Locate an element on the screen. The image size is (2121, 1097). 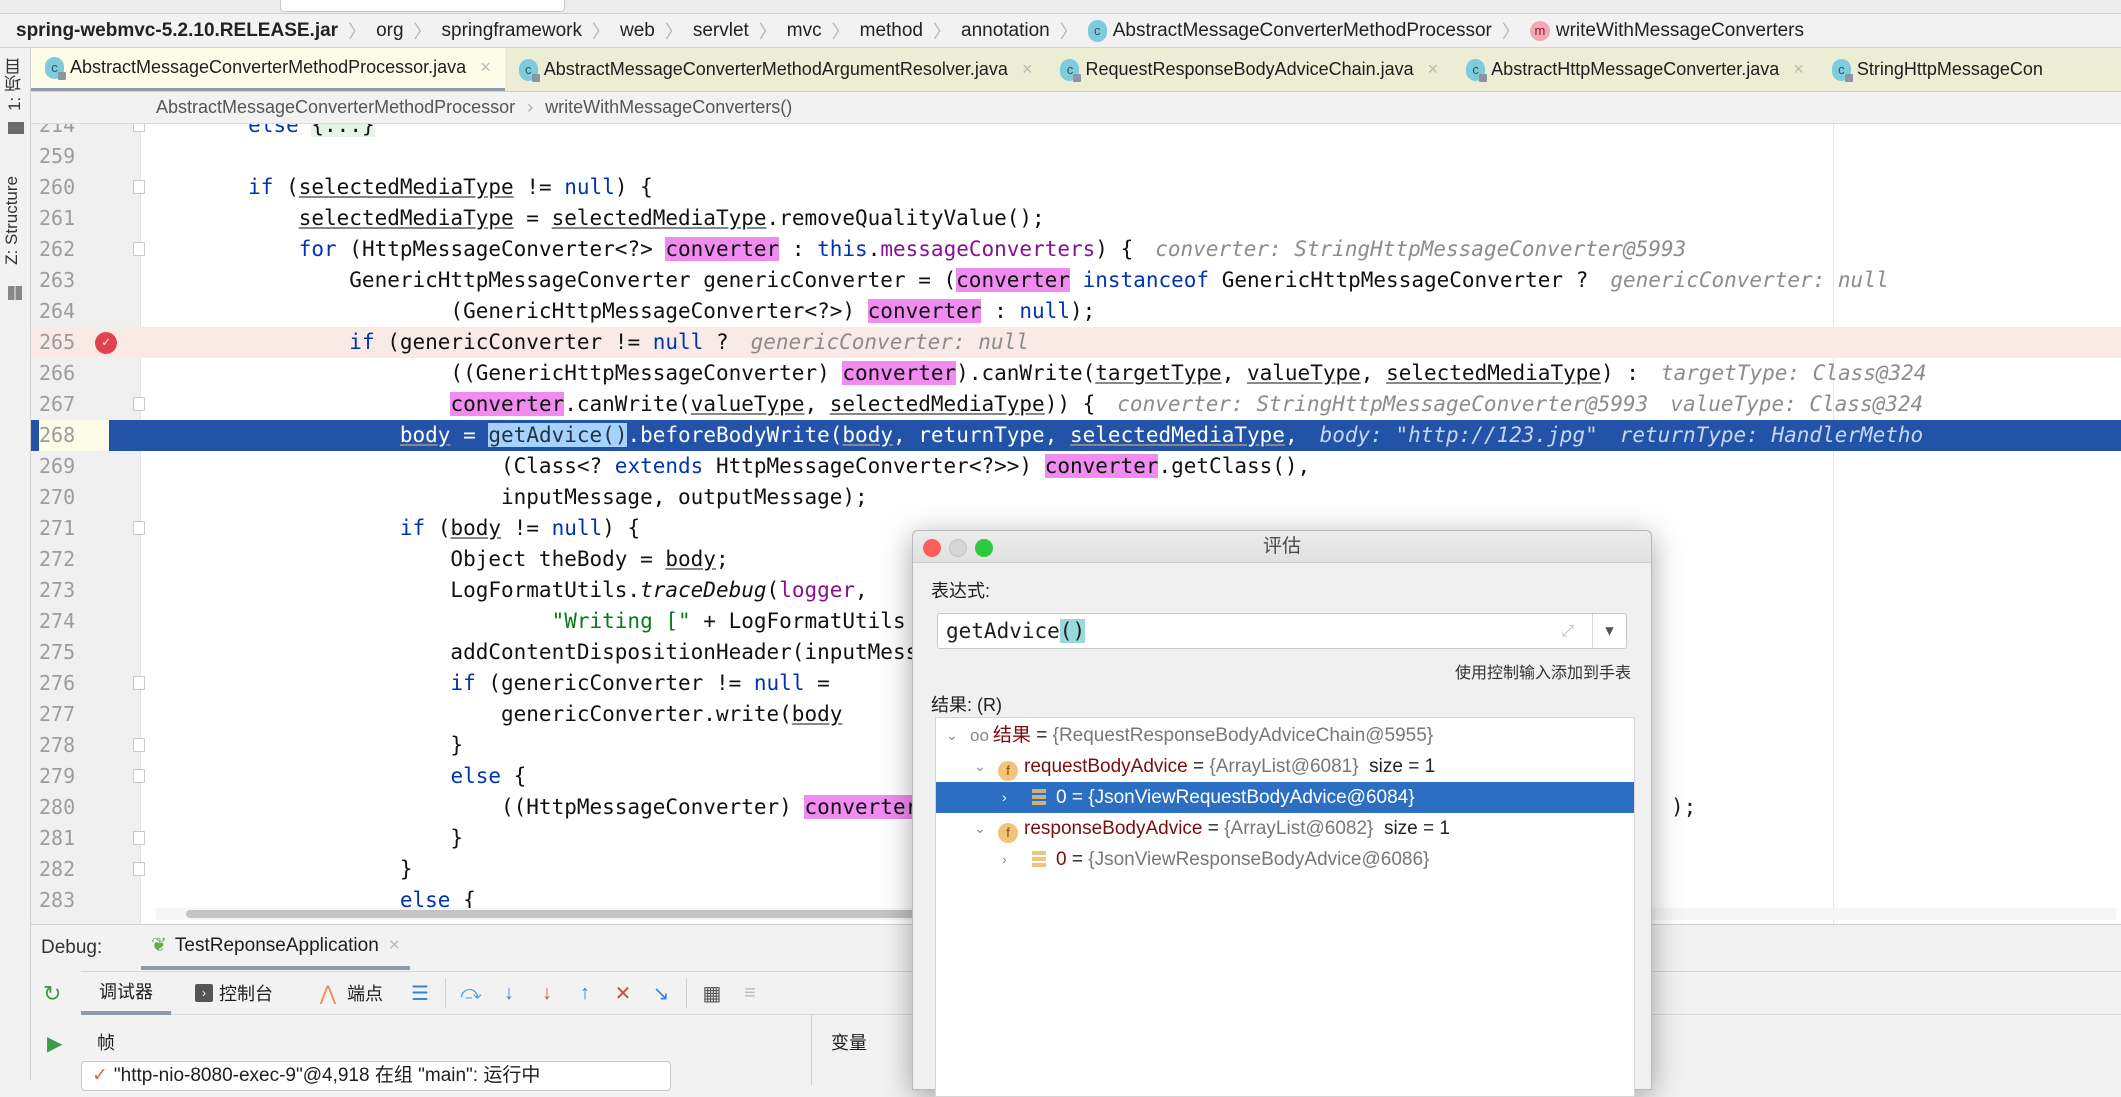
threads-list-icon: ☰ is located at coordinates (420, 993).